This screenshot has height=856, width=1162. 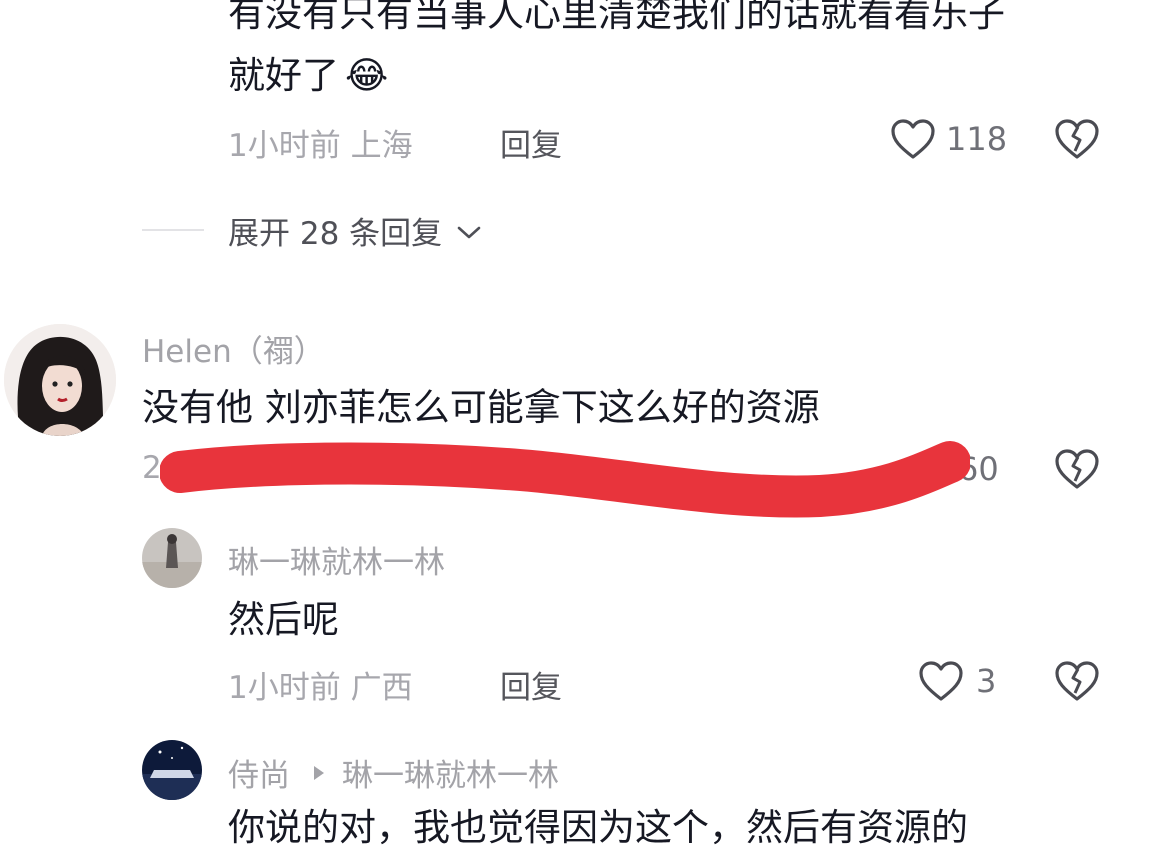 What do you see at coordinates (319, 773) in the screenshot?
I see `reply-arrow-icon` at bounding box center [319, 773].